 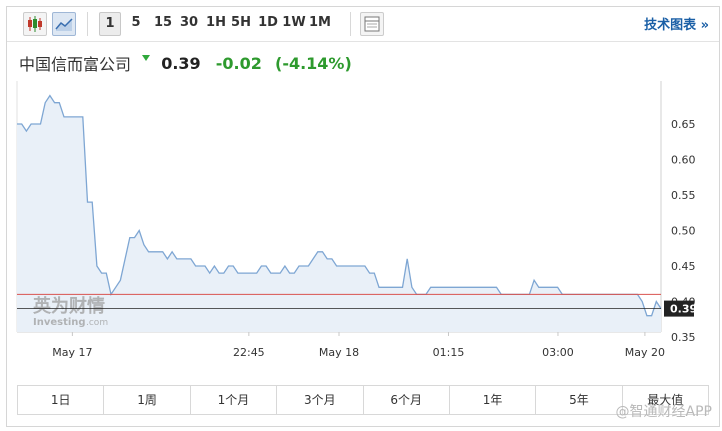 I want to click on period-button-3: 3个月, so click(x=320, y=400).